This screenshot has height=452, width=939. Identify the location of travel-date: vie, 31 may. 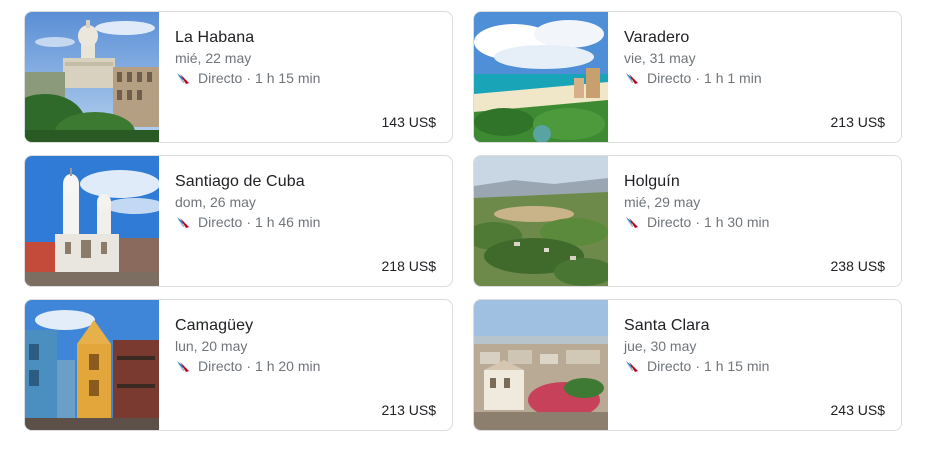
(660, 58).